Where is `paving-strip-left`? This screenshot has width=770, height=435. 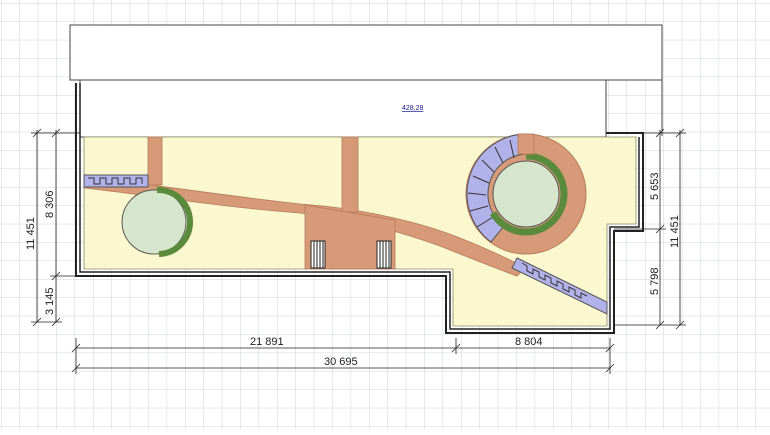 paving-strip-left is located at coordinates (116, 181).